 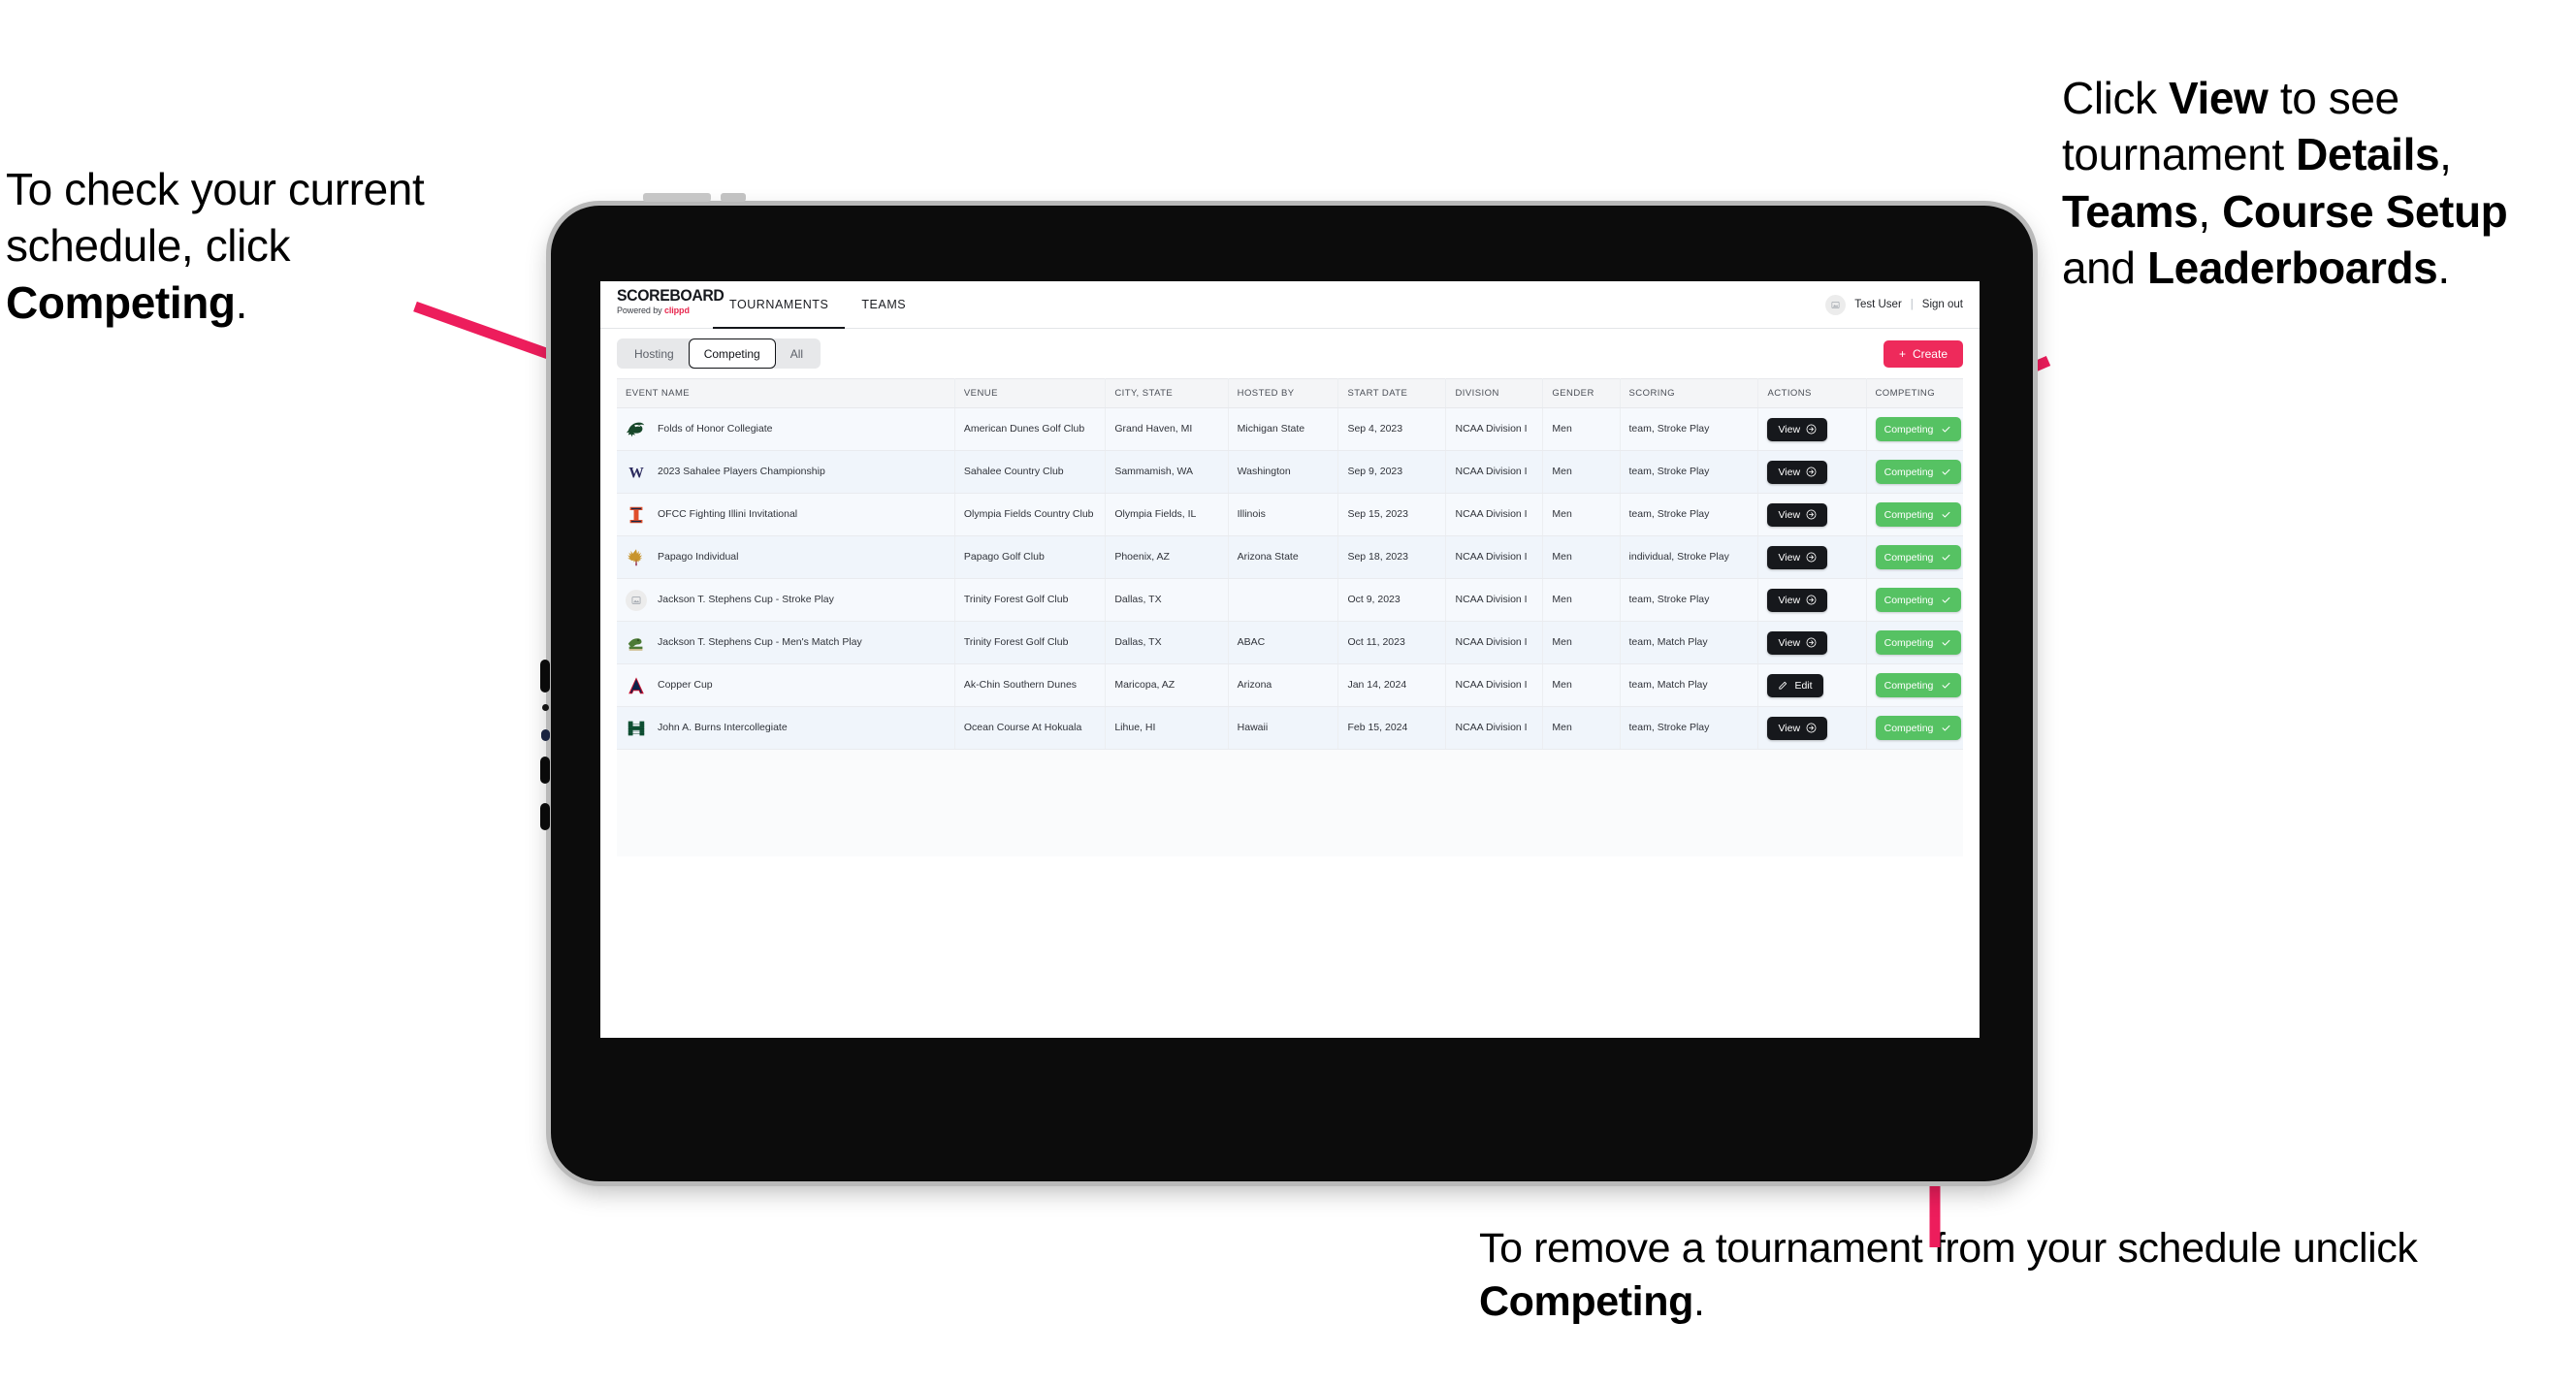 I want to click on cell-event-name: Papago Individual, so click(x=786, y=557).